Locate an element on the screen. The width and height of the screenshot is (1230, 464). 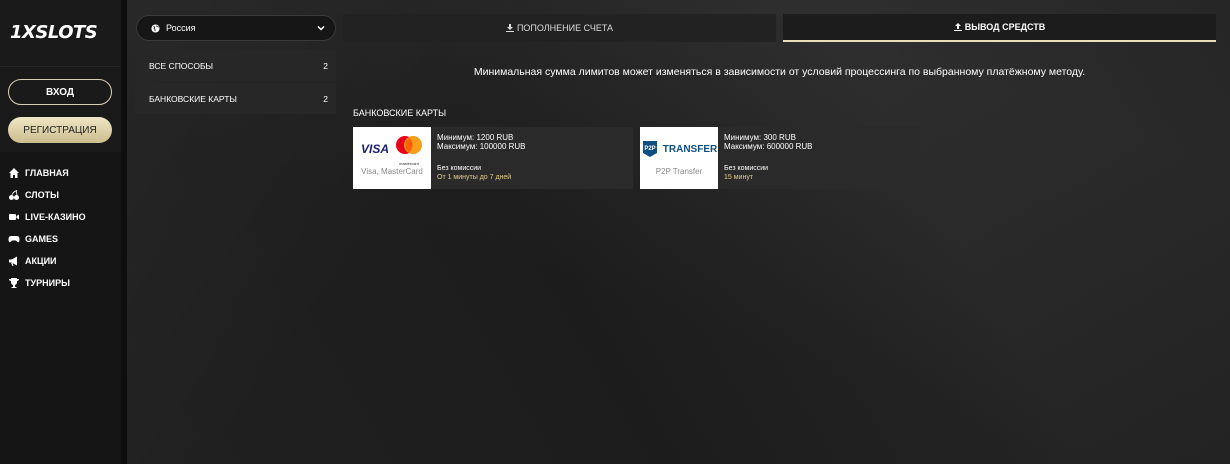
max-amount: Максимум: 100000 RUB is located at coordinates (481, 146).